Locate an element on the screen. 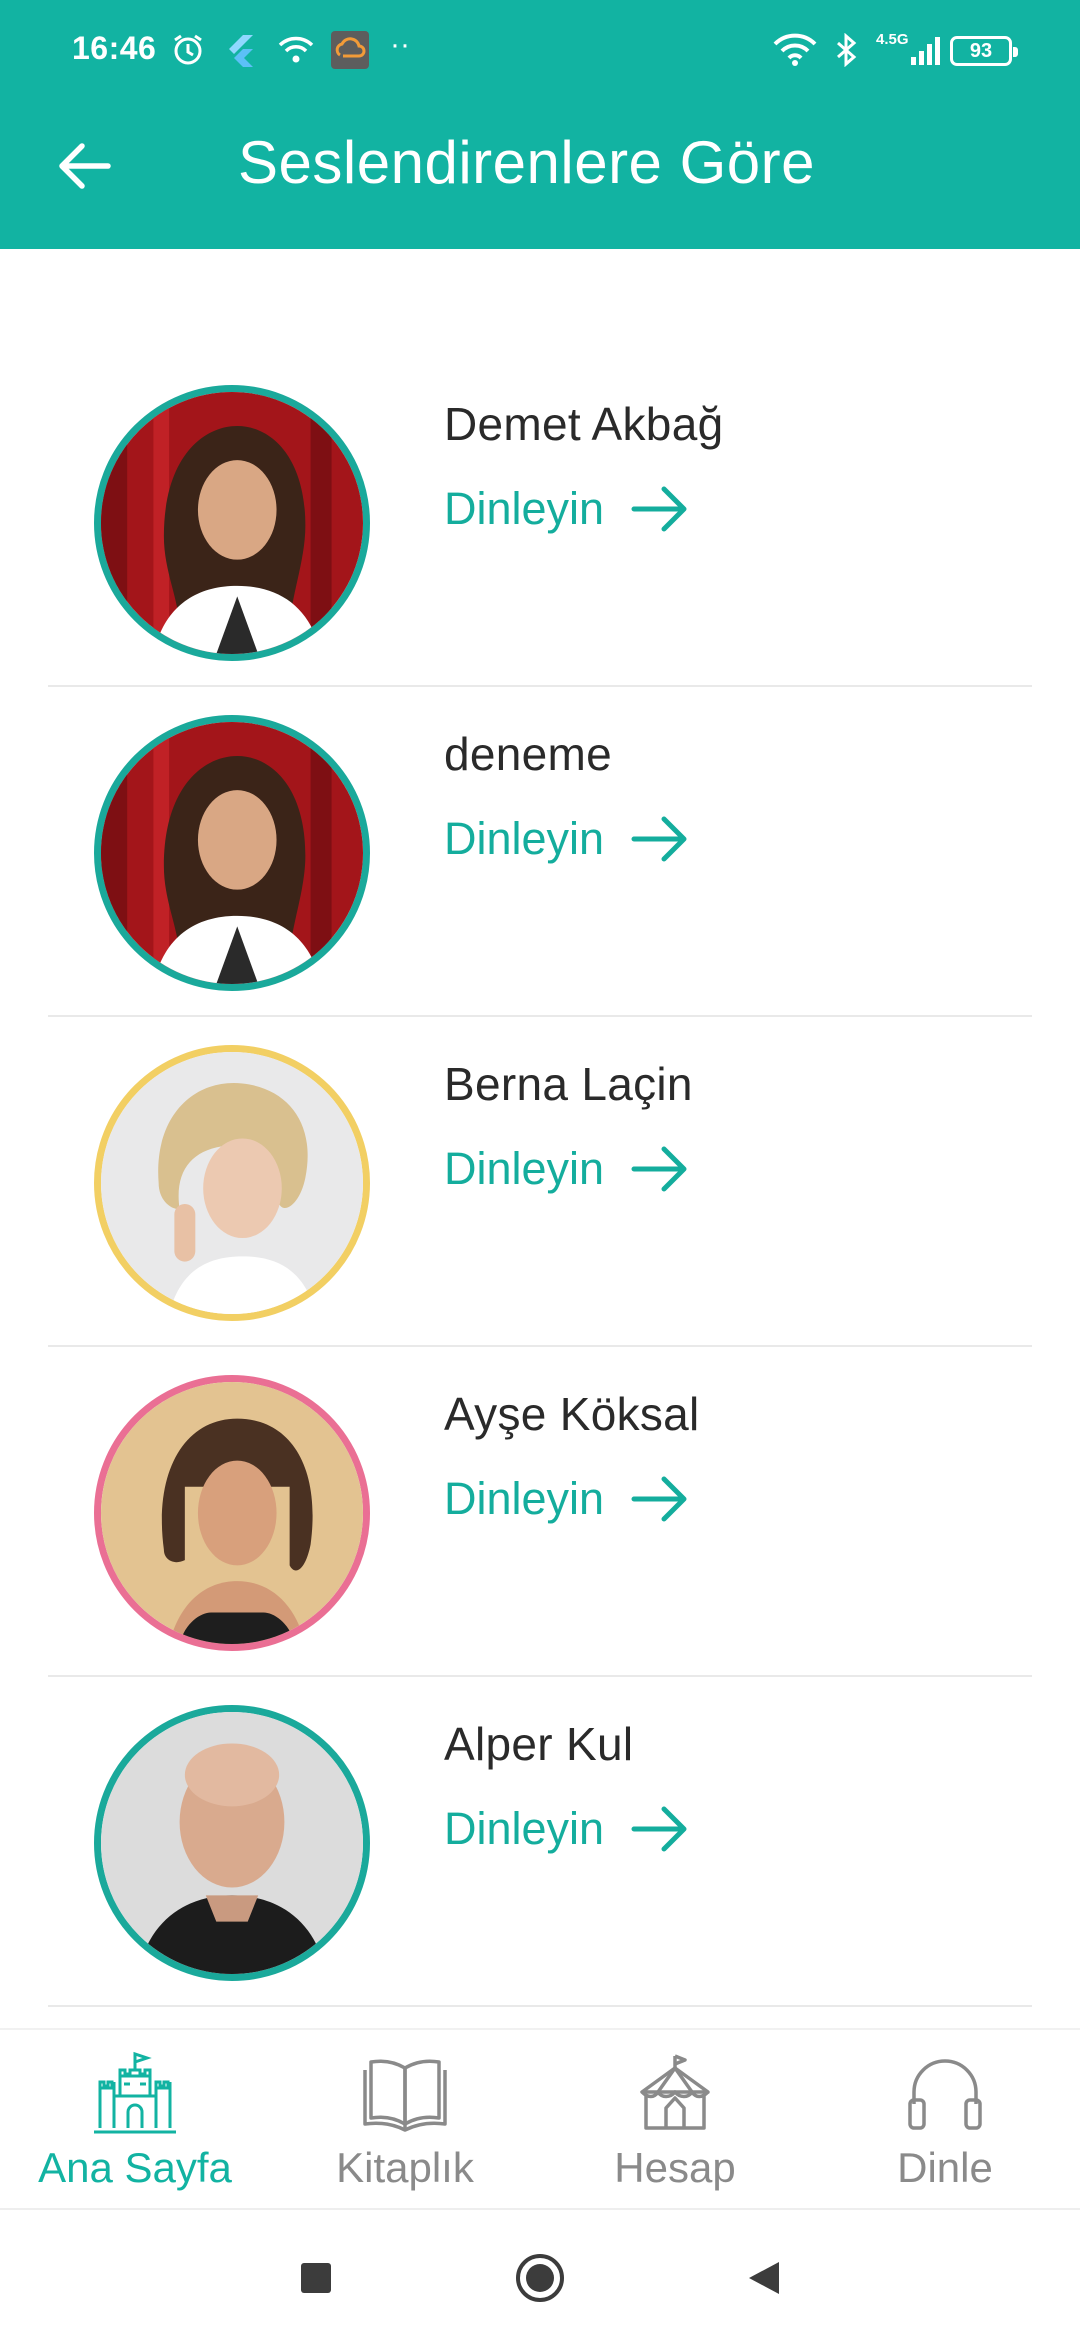 The width and height of the screenshot is (1080, 2340). triangle-back-icon is located at coordinates (764, 2278).